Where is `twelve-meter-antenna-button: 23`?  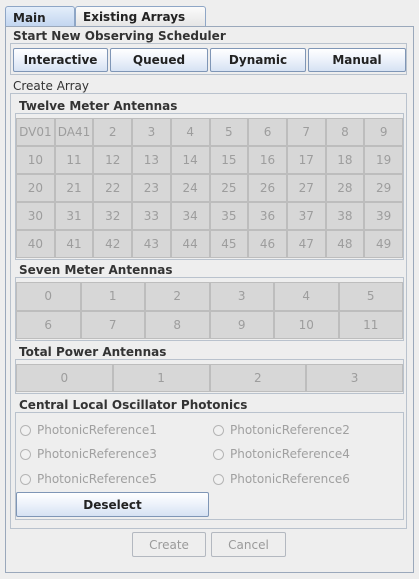
twelve-meter-antenna-button: 23 is located at coordinates (151, 188).